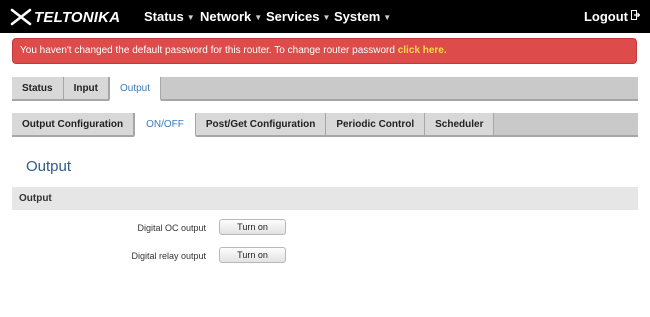 The width and height of the screenshot is (650, 317). I want to click on nav-system-label: System, so click(357, 16).